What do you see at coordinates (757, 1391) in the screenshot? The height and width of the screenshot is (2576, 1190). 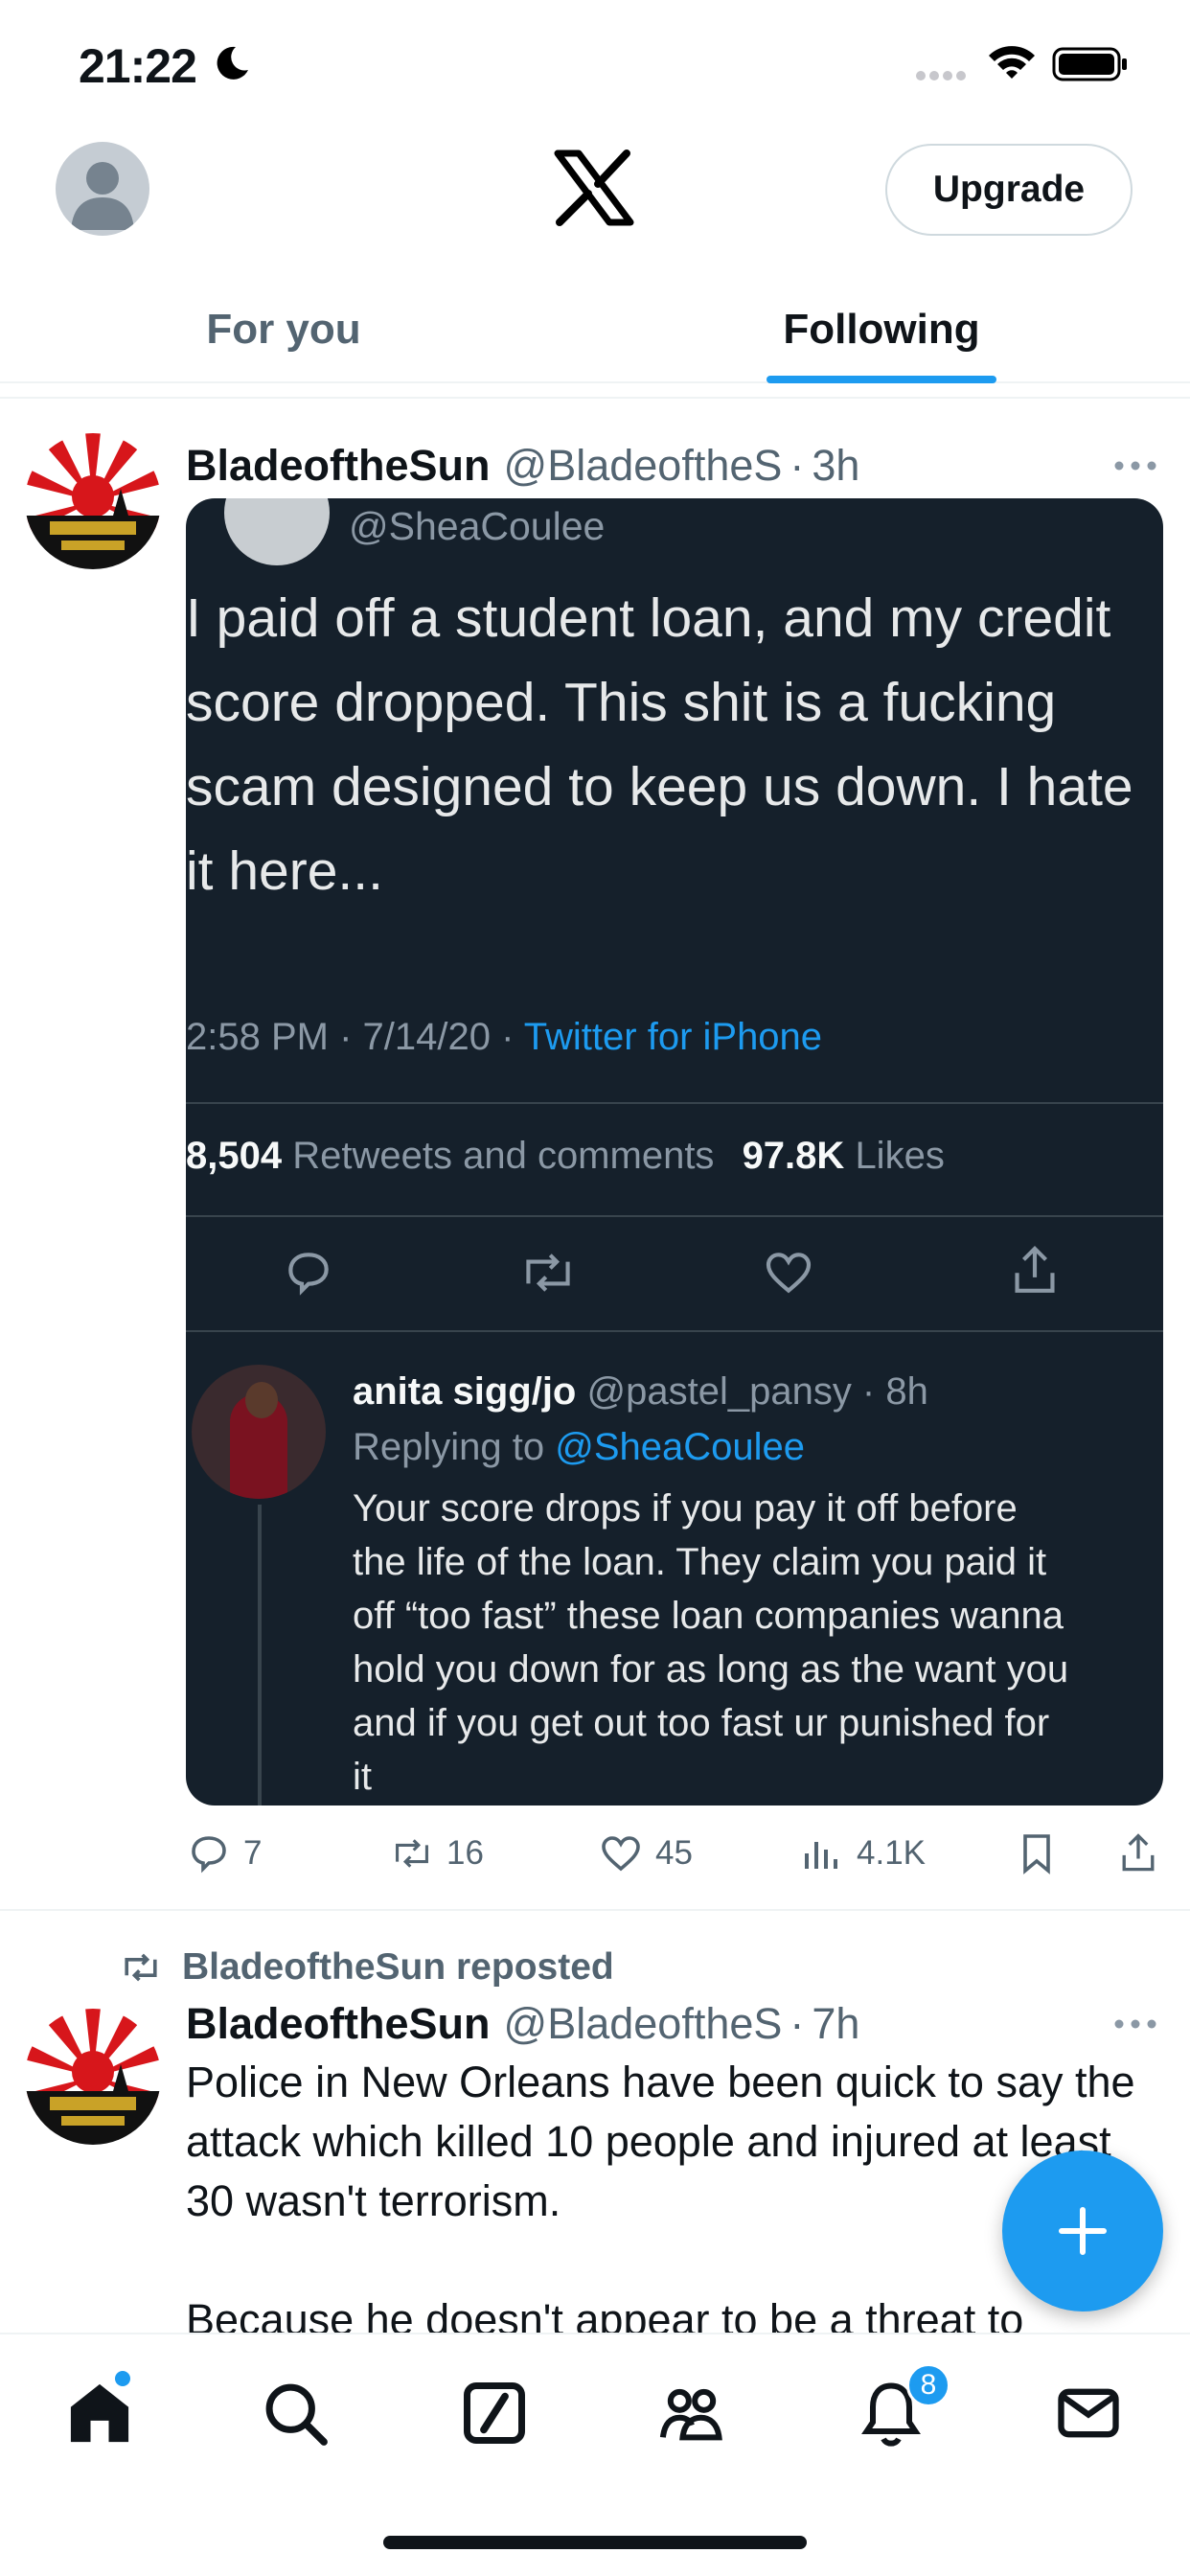 I see `embedded-reply-handle: @pastel_pansy · 8h` at bounding box center [757, 1391].